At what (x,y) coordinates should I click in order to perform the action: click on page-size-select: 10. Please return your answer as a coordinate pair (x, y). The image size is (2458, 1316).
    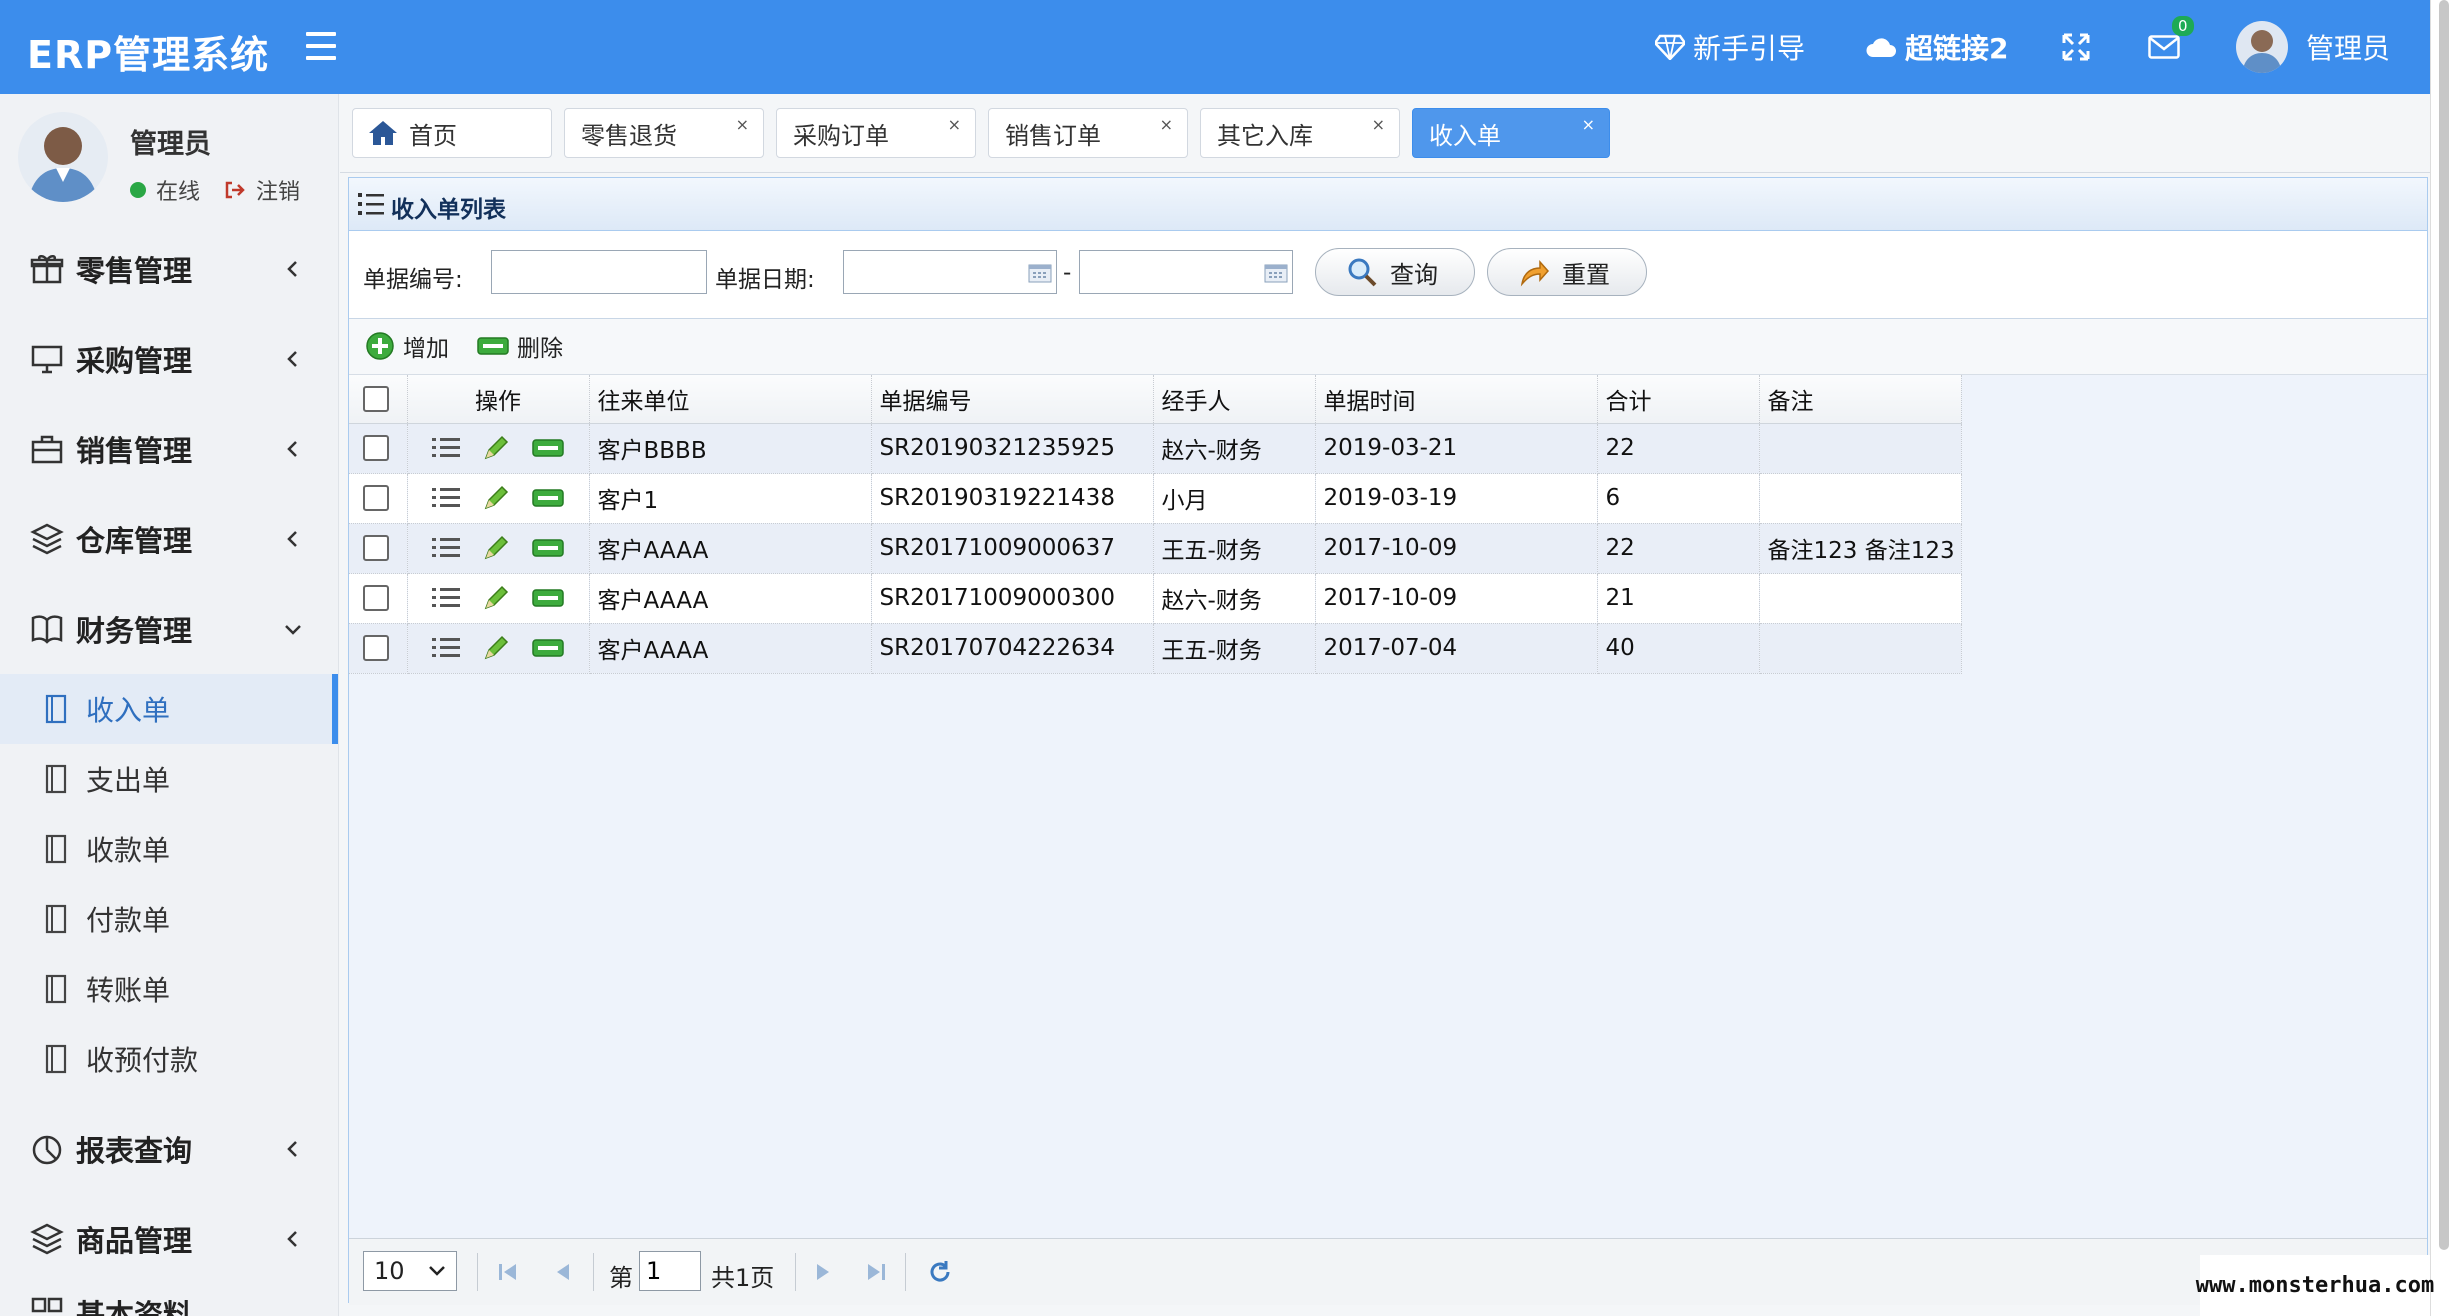
    Looking at the image, I should click on (410, 1271).